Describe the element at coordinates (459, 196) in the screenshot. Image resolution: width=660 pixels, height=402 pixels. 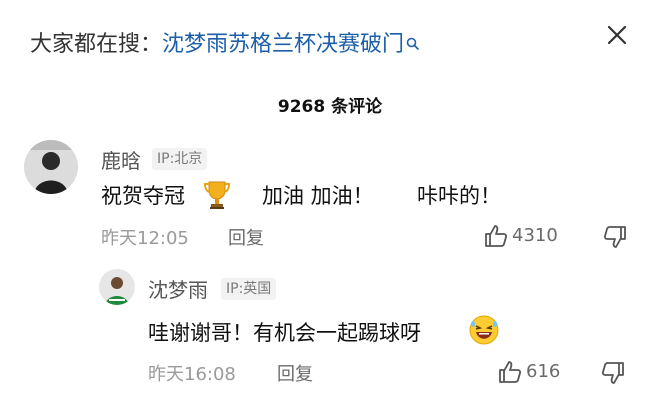
I see `comment-text: 咔咔的！` at that location.